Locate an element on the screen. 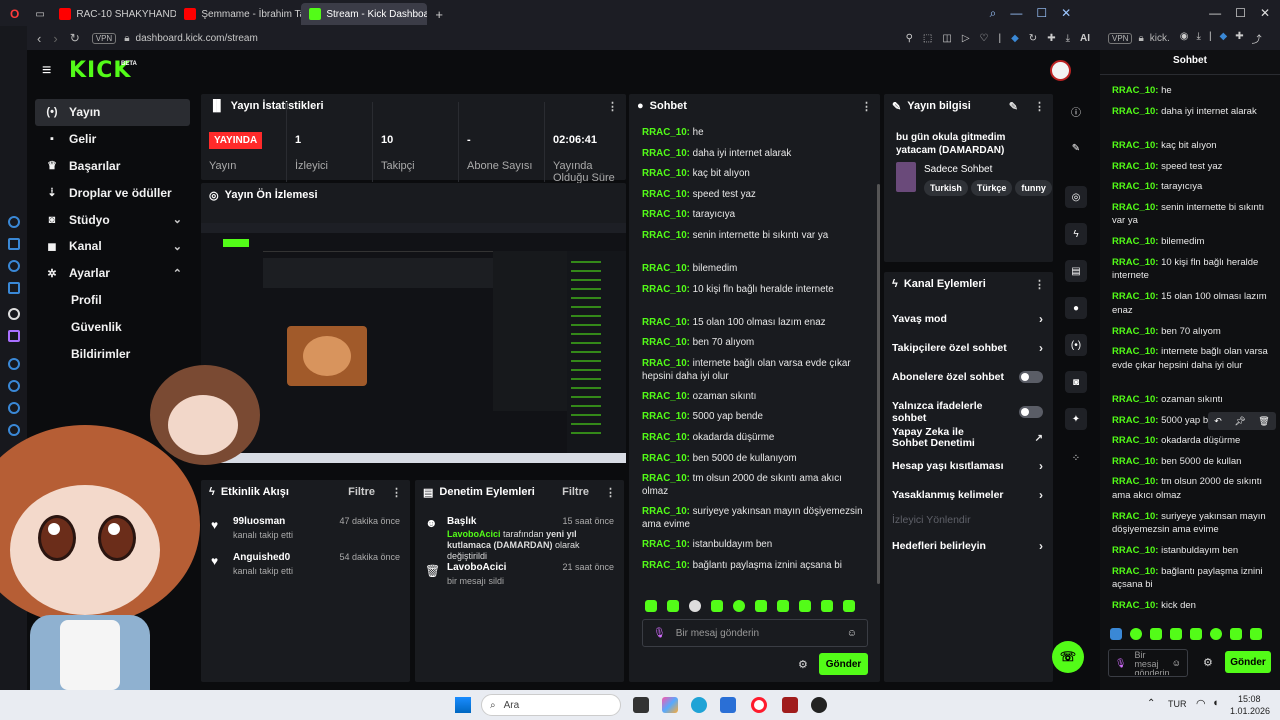 The height and width of the screenshot is (720, 1280). clock-date: 1.01.2026 is located at coordinates (1250, 711).